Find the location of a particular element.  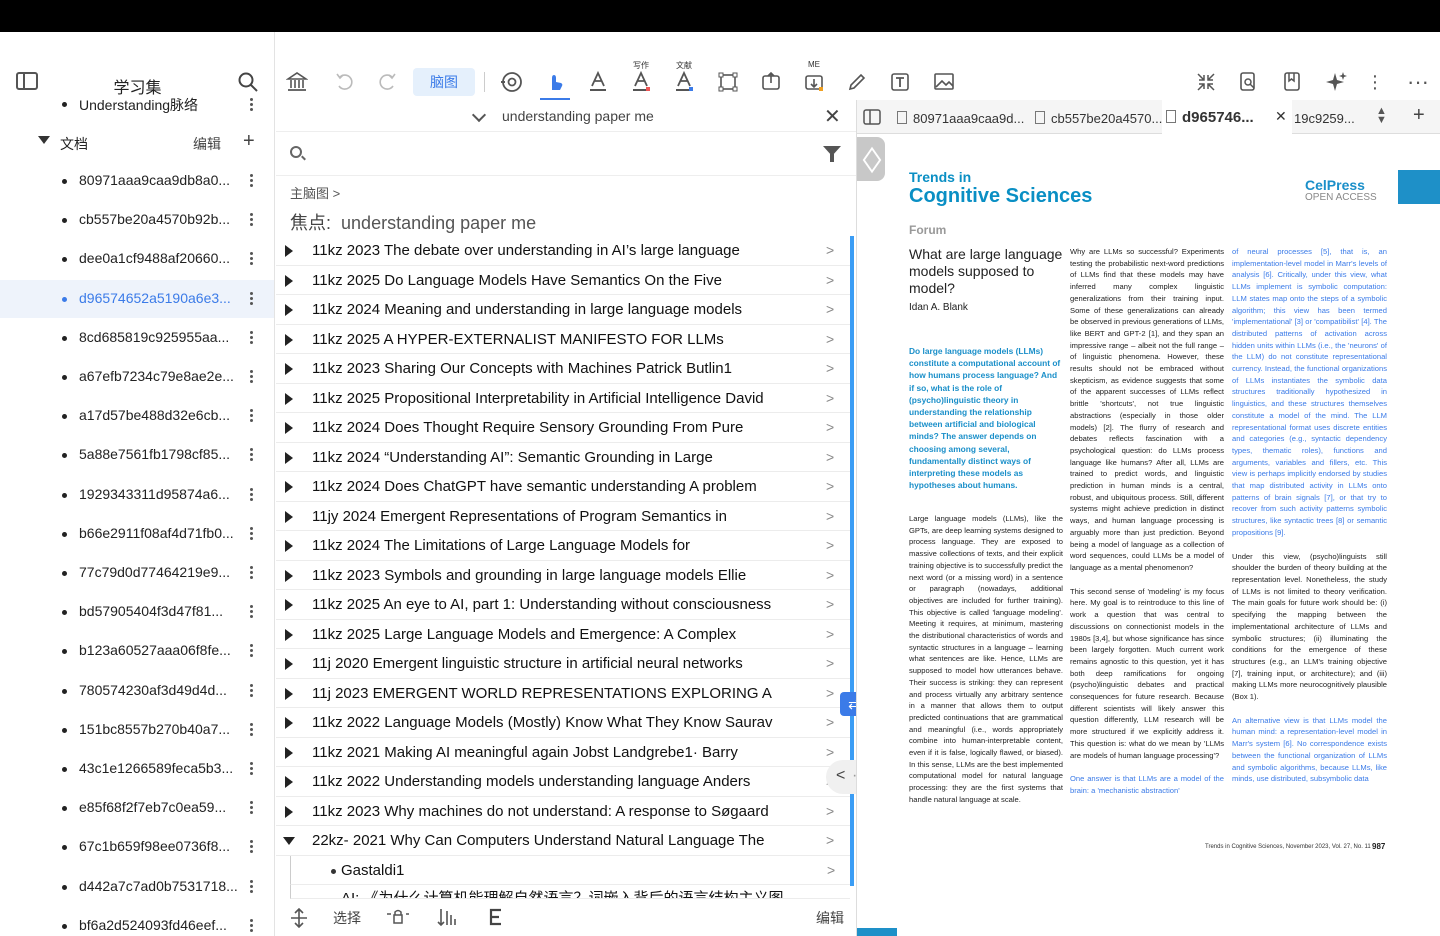

crop-icon is located at coordinates (728, 82).